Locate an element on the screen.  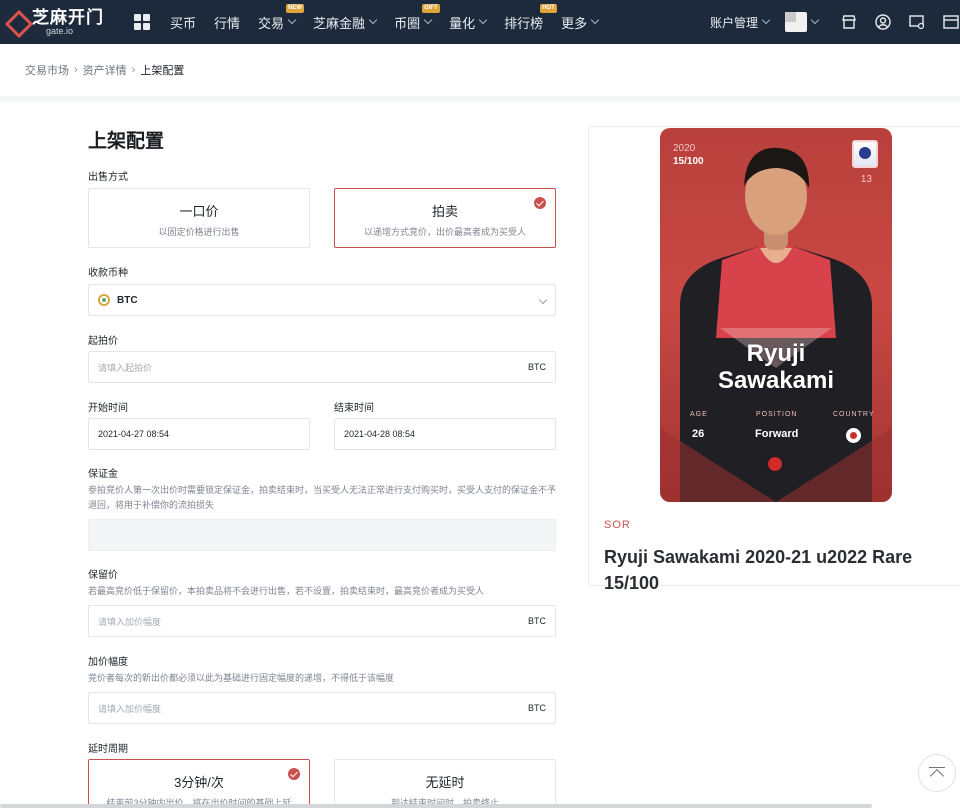
deposit-input is located at coordinates (322, 535).